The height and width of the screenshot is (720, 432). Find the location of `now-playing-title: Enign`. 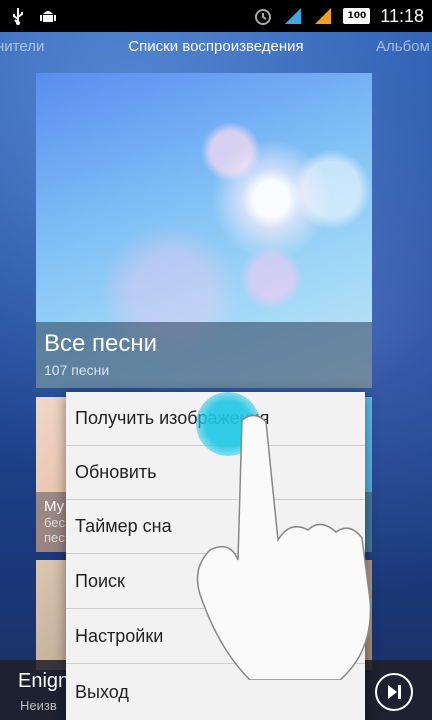

now-playing-title: Enign is located at coordinates (44, 681).